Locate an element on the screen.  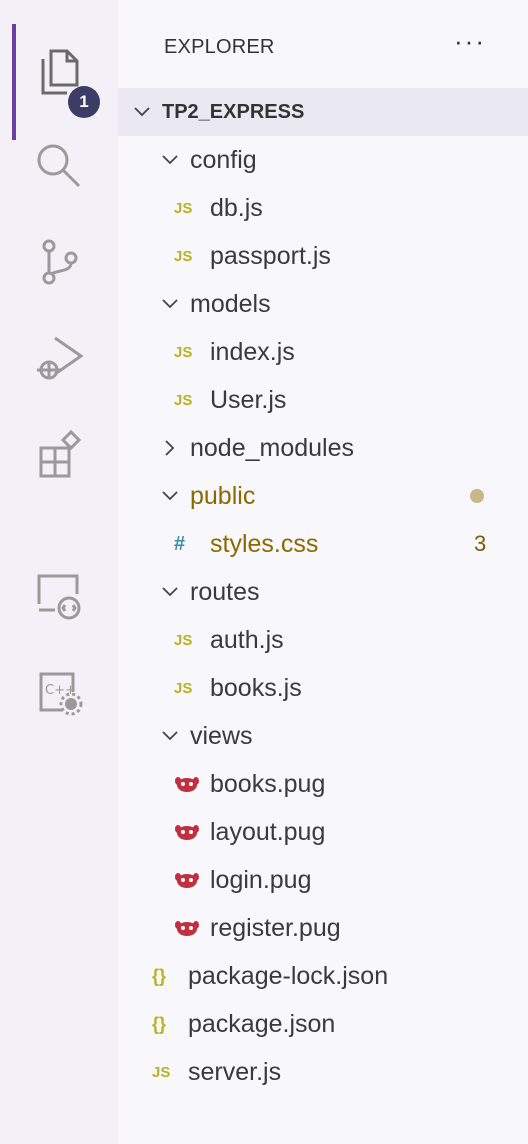
explorer-title: EXPLORER is located at coordinates (219, 47).